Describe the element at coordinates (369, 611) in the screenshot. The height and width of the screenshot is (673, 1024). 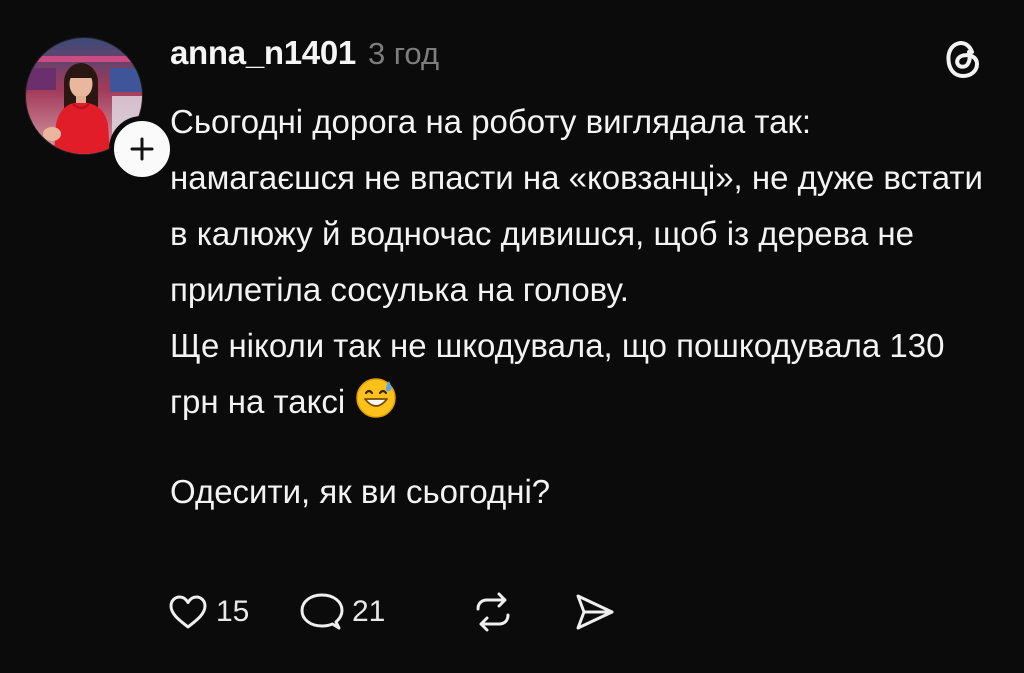
I see `reply-count: 21` at that location.